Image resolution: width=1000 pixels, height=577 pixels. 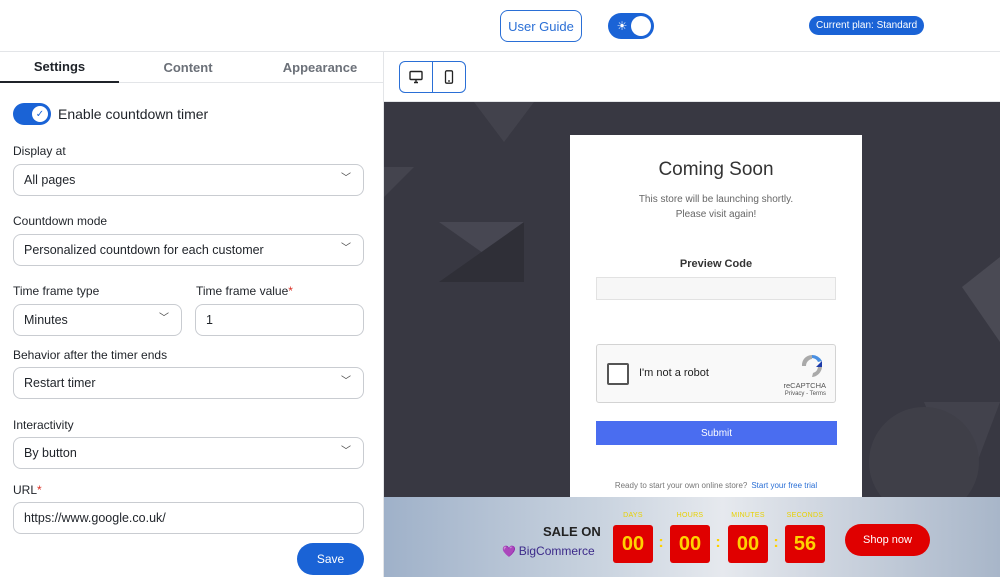 I want to click on interactivity-select: By button ﹀, so click(x=188, y=453).